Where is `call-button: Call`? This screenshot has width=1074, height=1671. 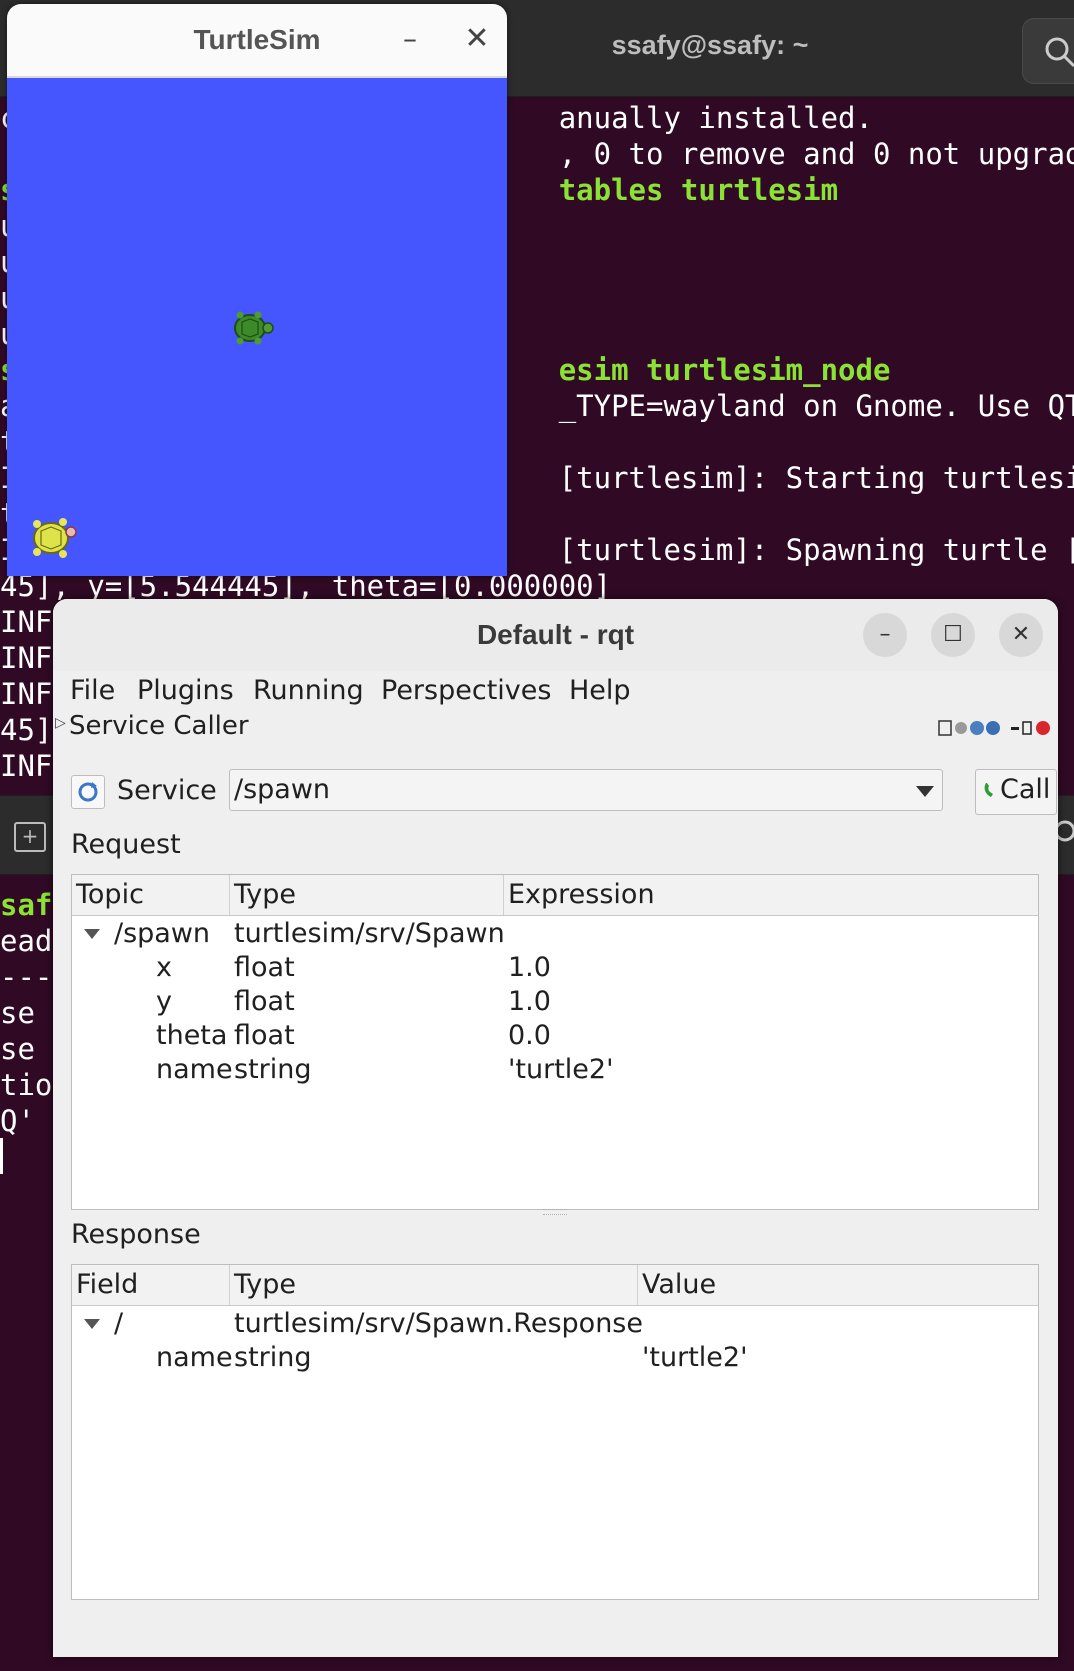
call-button: Call is located at coordinates (1016, 792).